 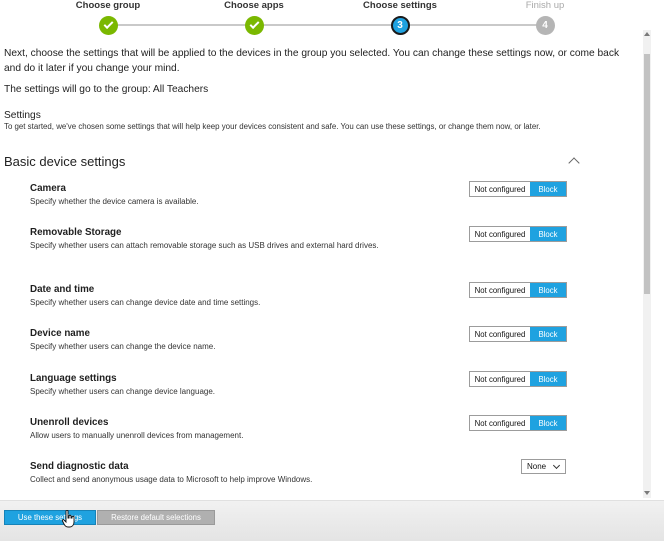 What do you see at coordinates (327, 25) in the screenshot?
I see `stepper-line` at bounding box center [327, 25].